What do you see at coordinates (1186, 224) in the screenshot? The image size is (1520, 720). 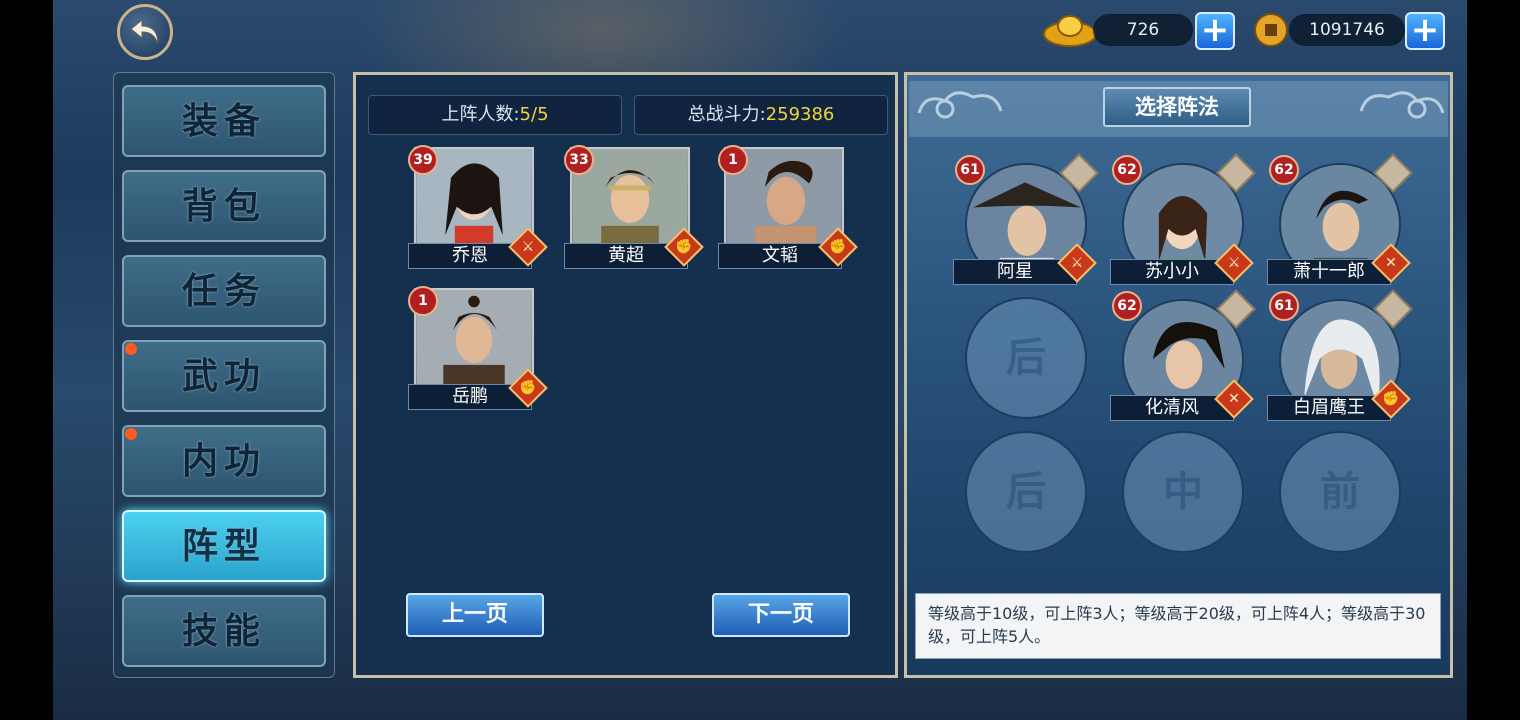 I see `formation-hero: 62 苏小小 ⚔` at bounding box center [1186, 224].